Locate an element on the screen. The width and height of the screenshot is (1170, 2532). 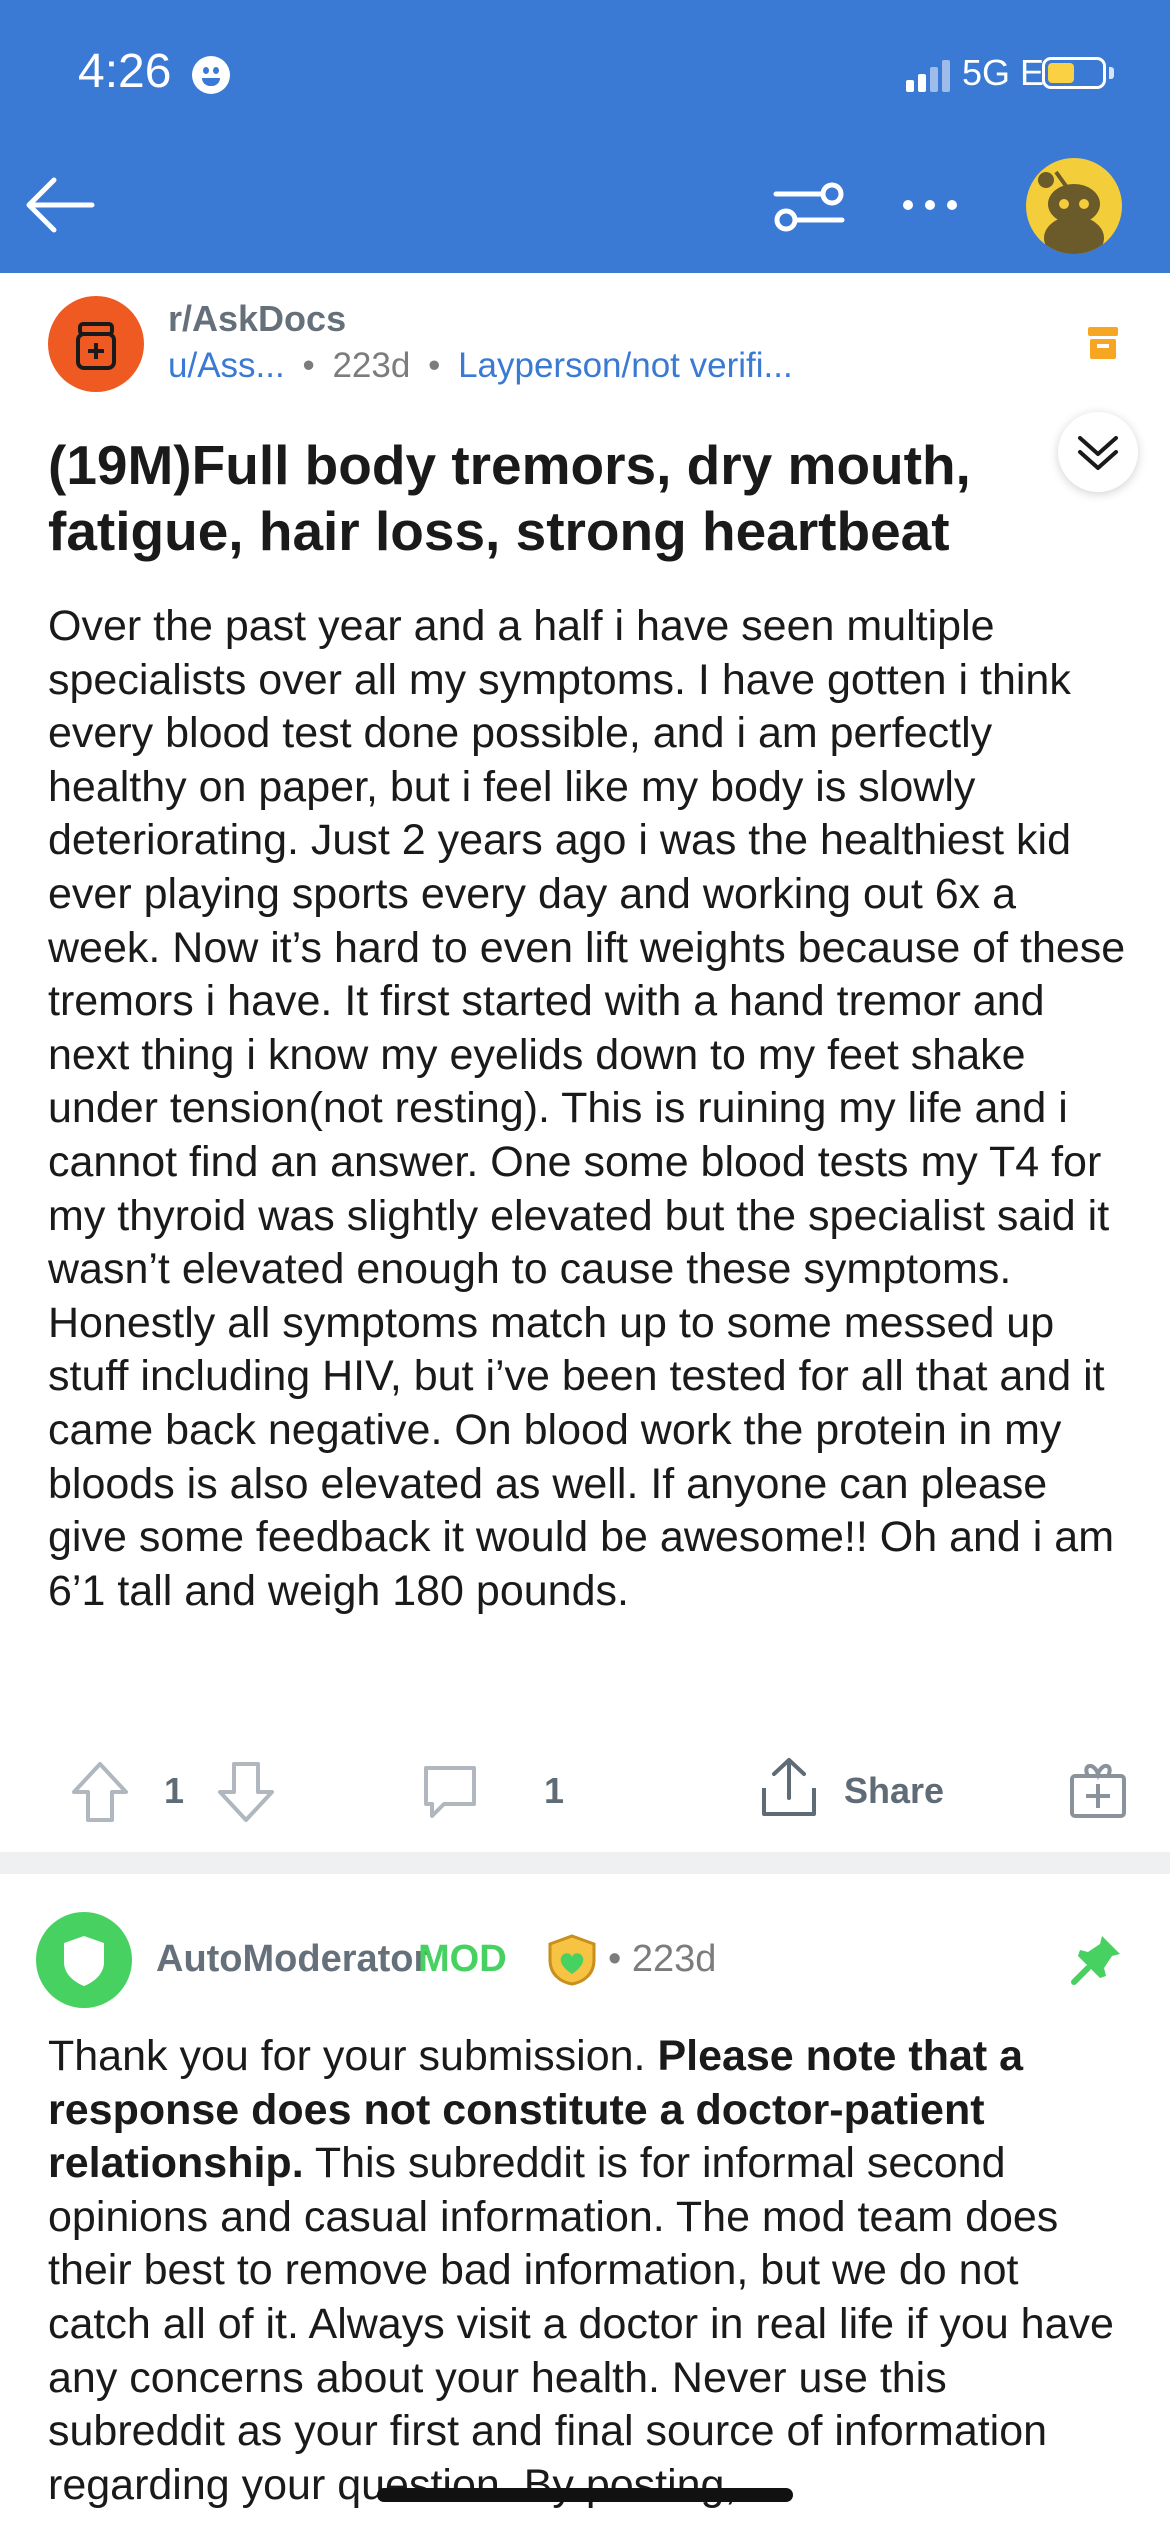
battery-tip is located at coordinates (1111, 73).